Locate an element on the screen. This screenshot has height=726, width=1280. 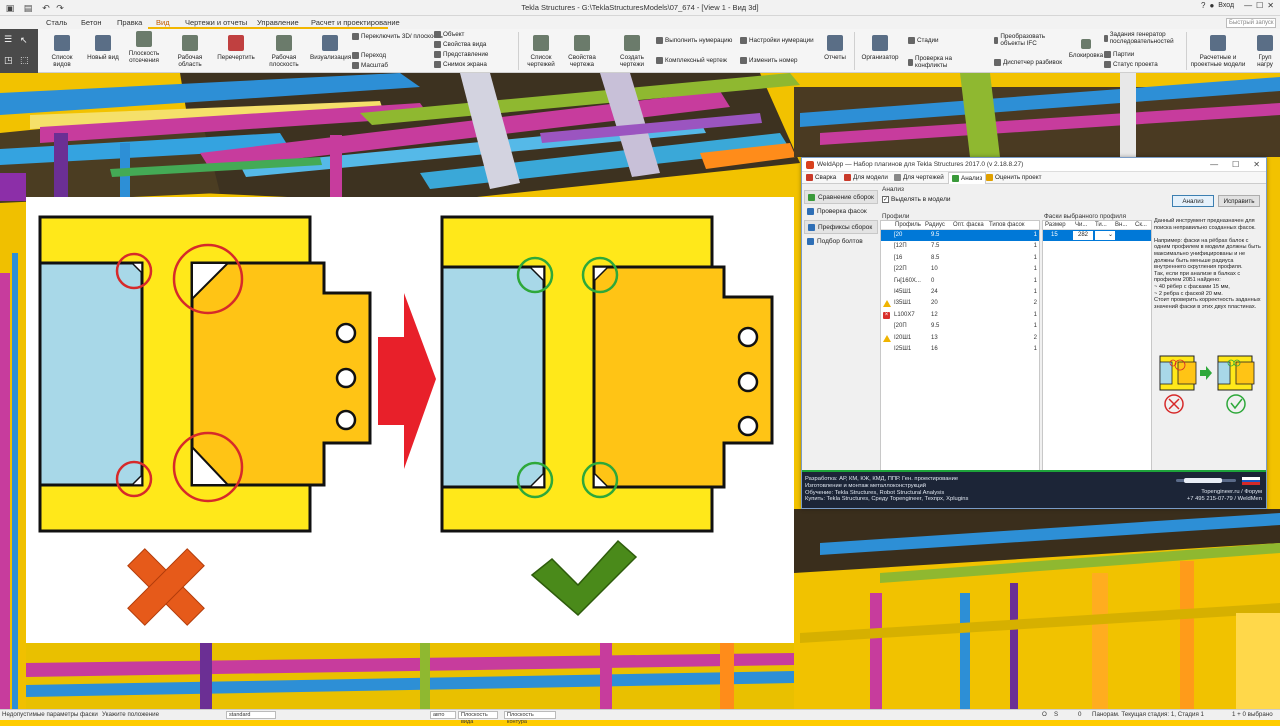
col-chamfer-types: Типов фасок is located at coordinates (1013, 225).